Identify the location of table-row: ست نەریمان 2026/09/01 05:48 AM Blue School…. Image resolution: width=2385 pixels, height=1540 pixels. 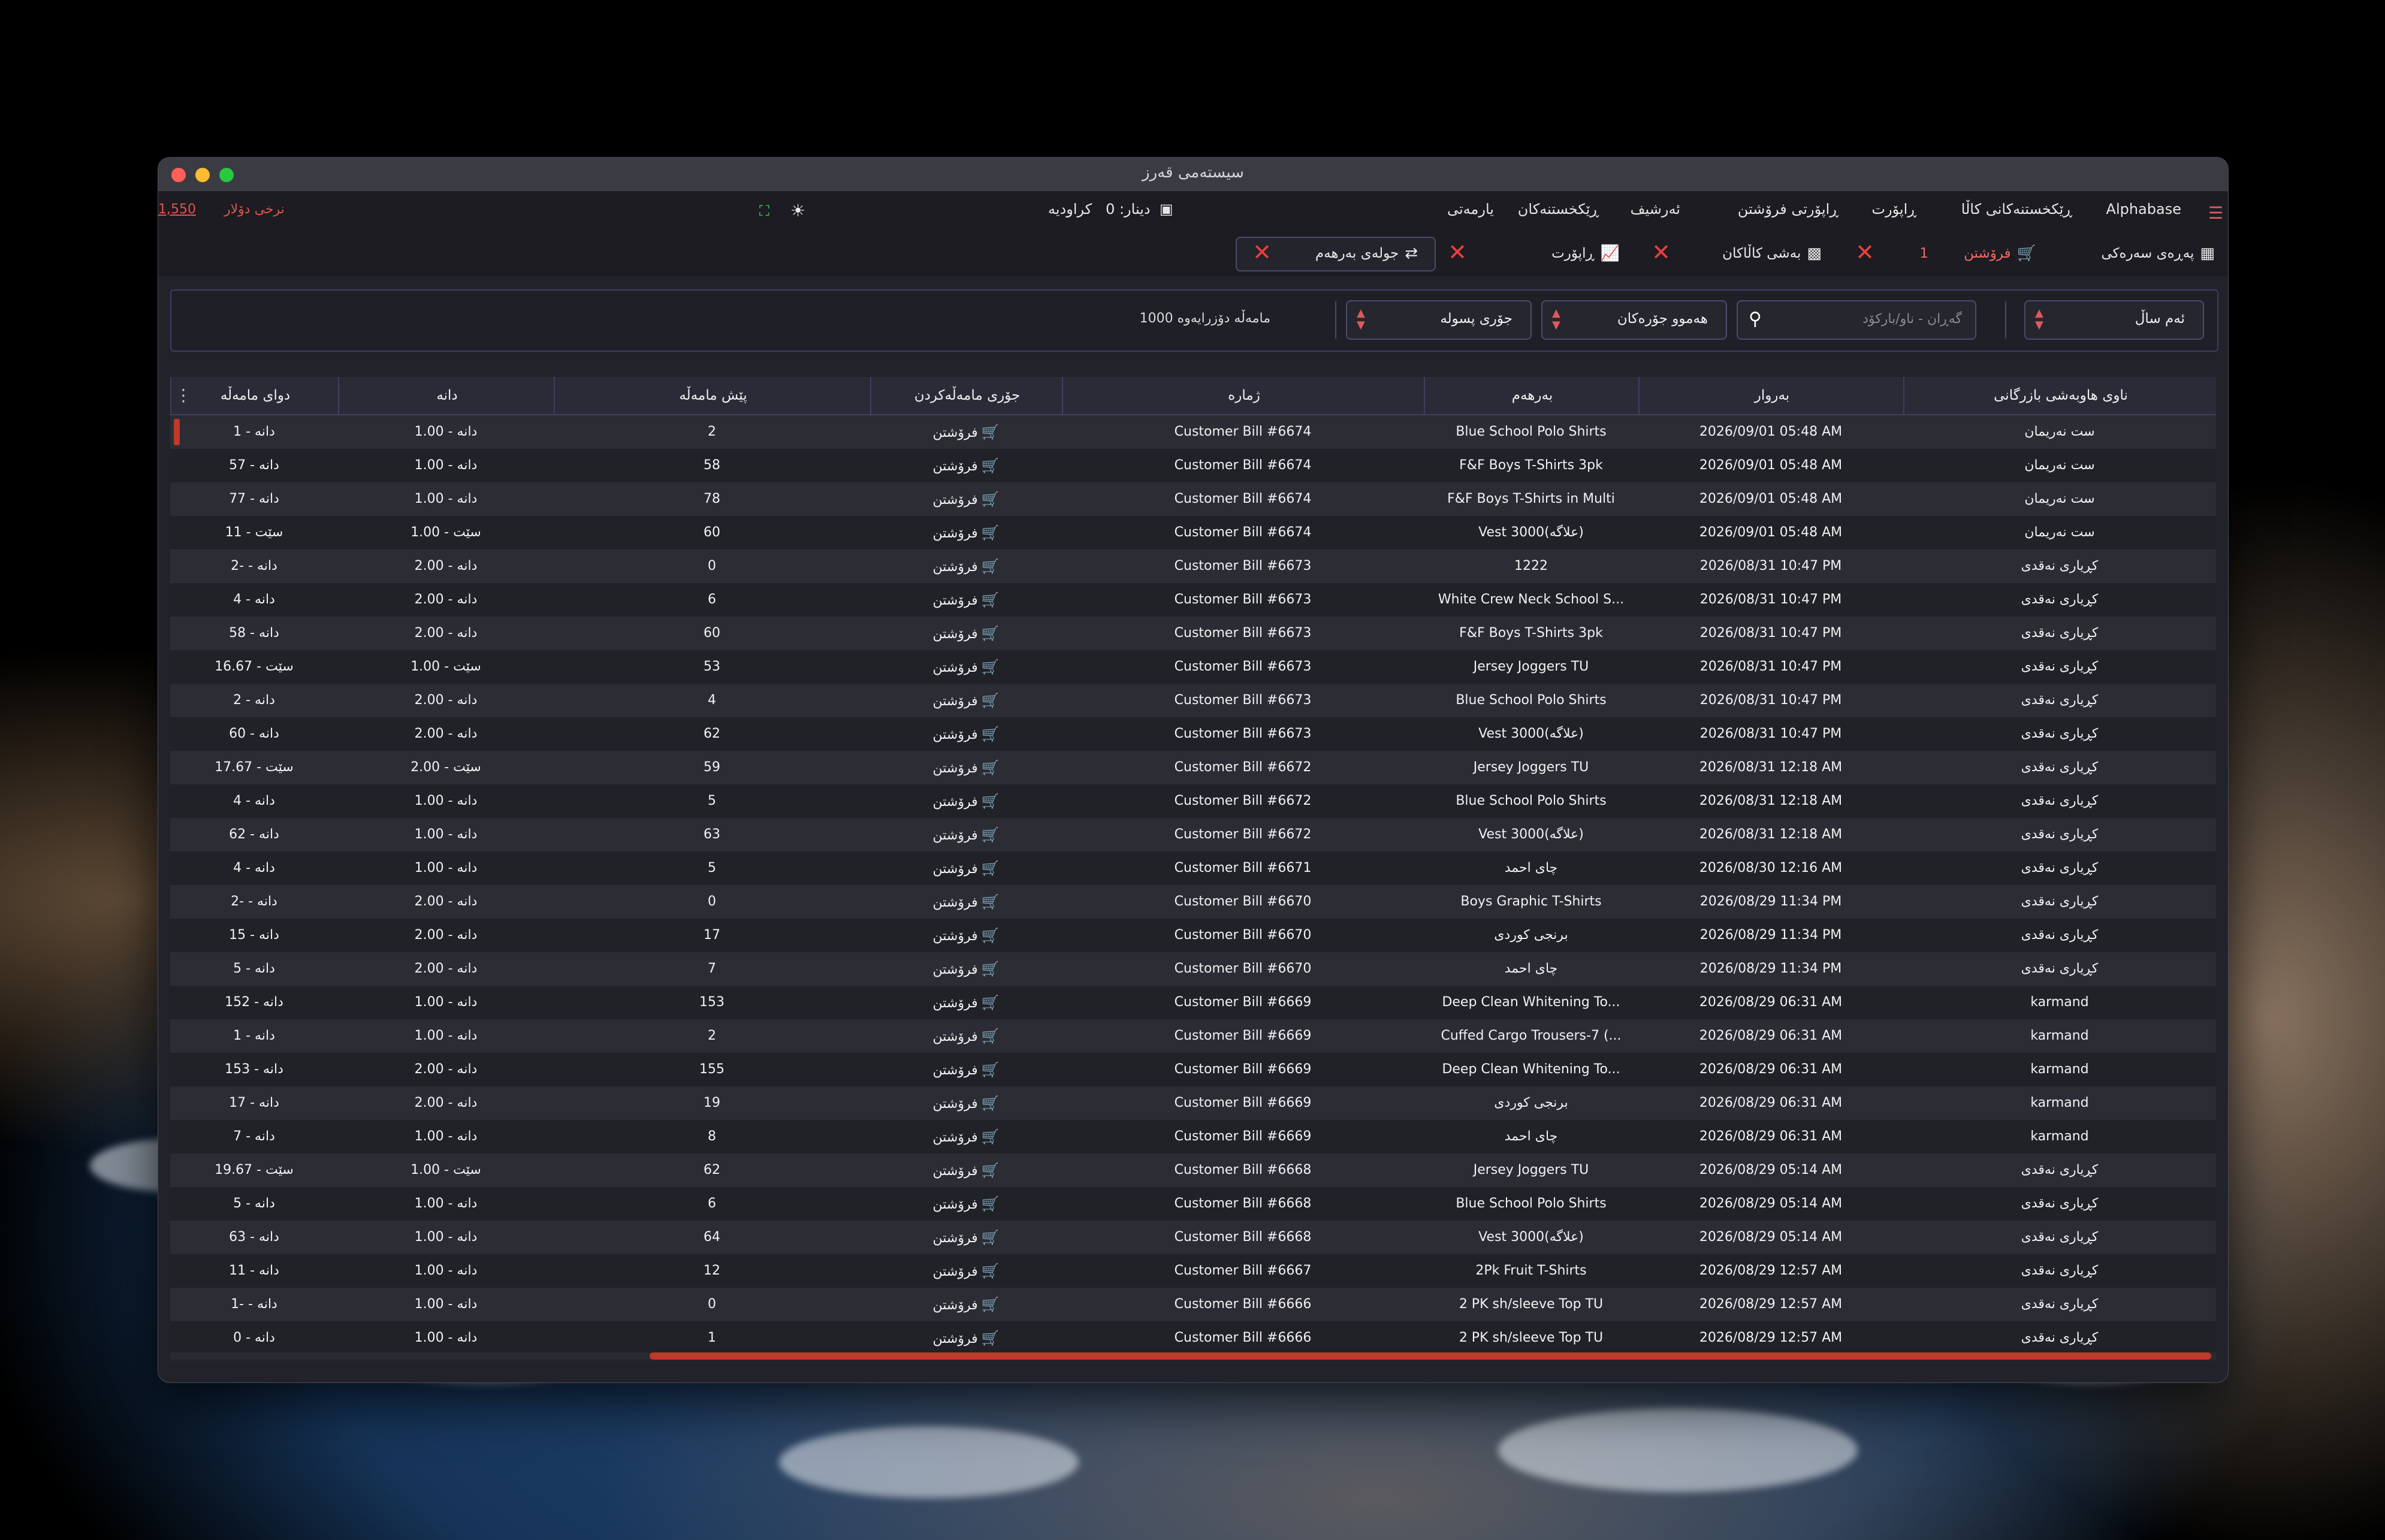
(1193, 432).